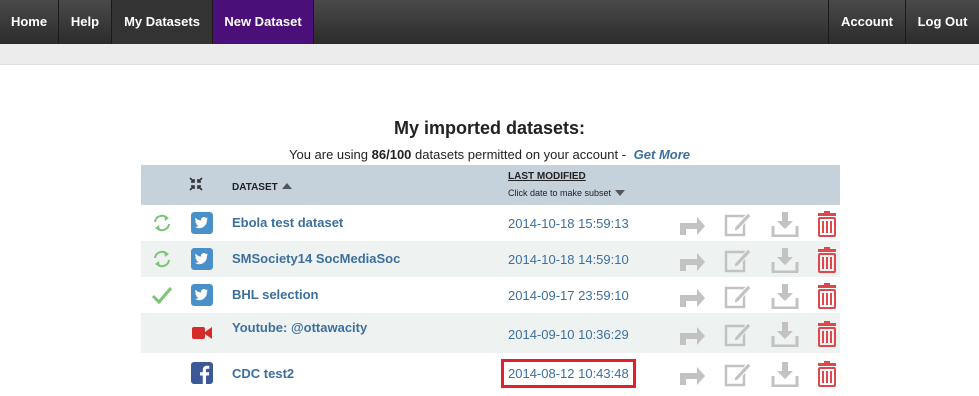 This screenshot has width=979, height=396. I want to click on facebook-icon, so click(202, 373).